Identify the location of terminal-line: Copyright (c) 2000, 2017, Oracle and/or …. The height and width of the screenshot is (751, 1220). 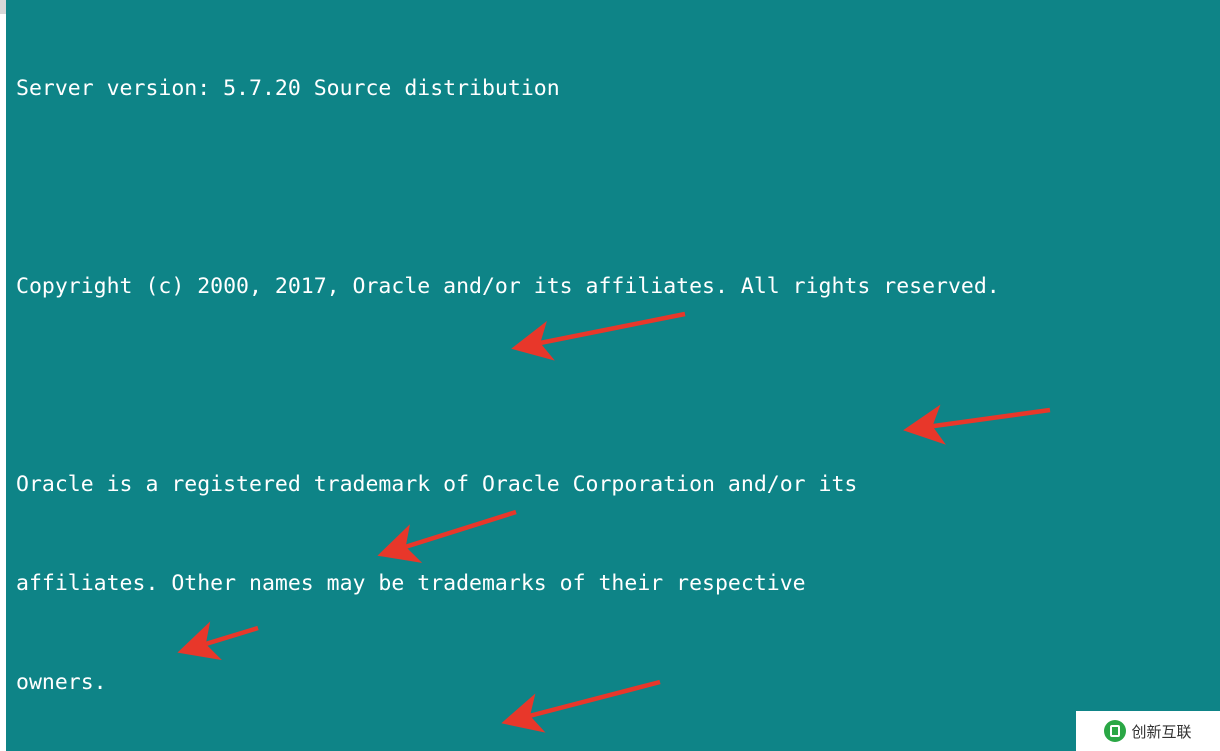
(508, 286).